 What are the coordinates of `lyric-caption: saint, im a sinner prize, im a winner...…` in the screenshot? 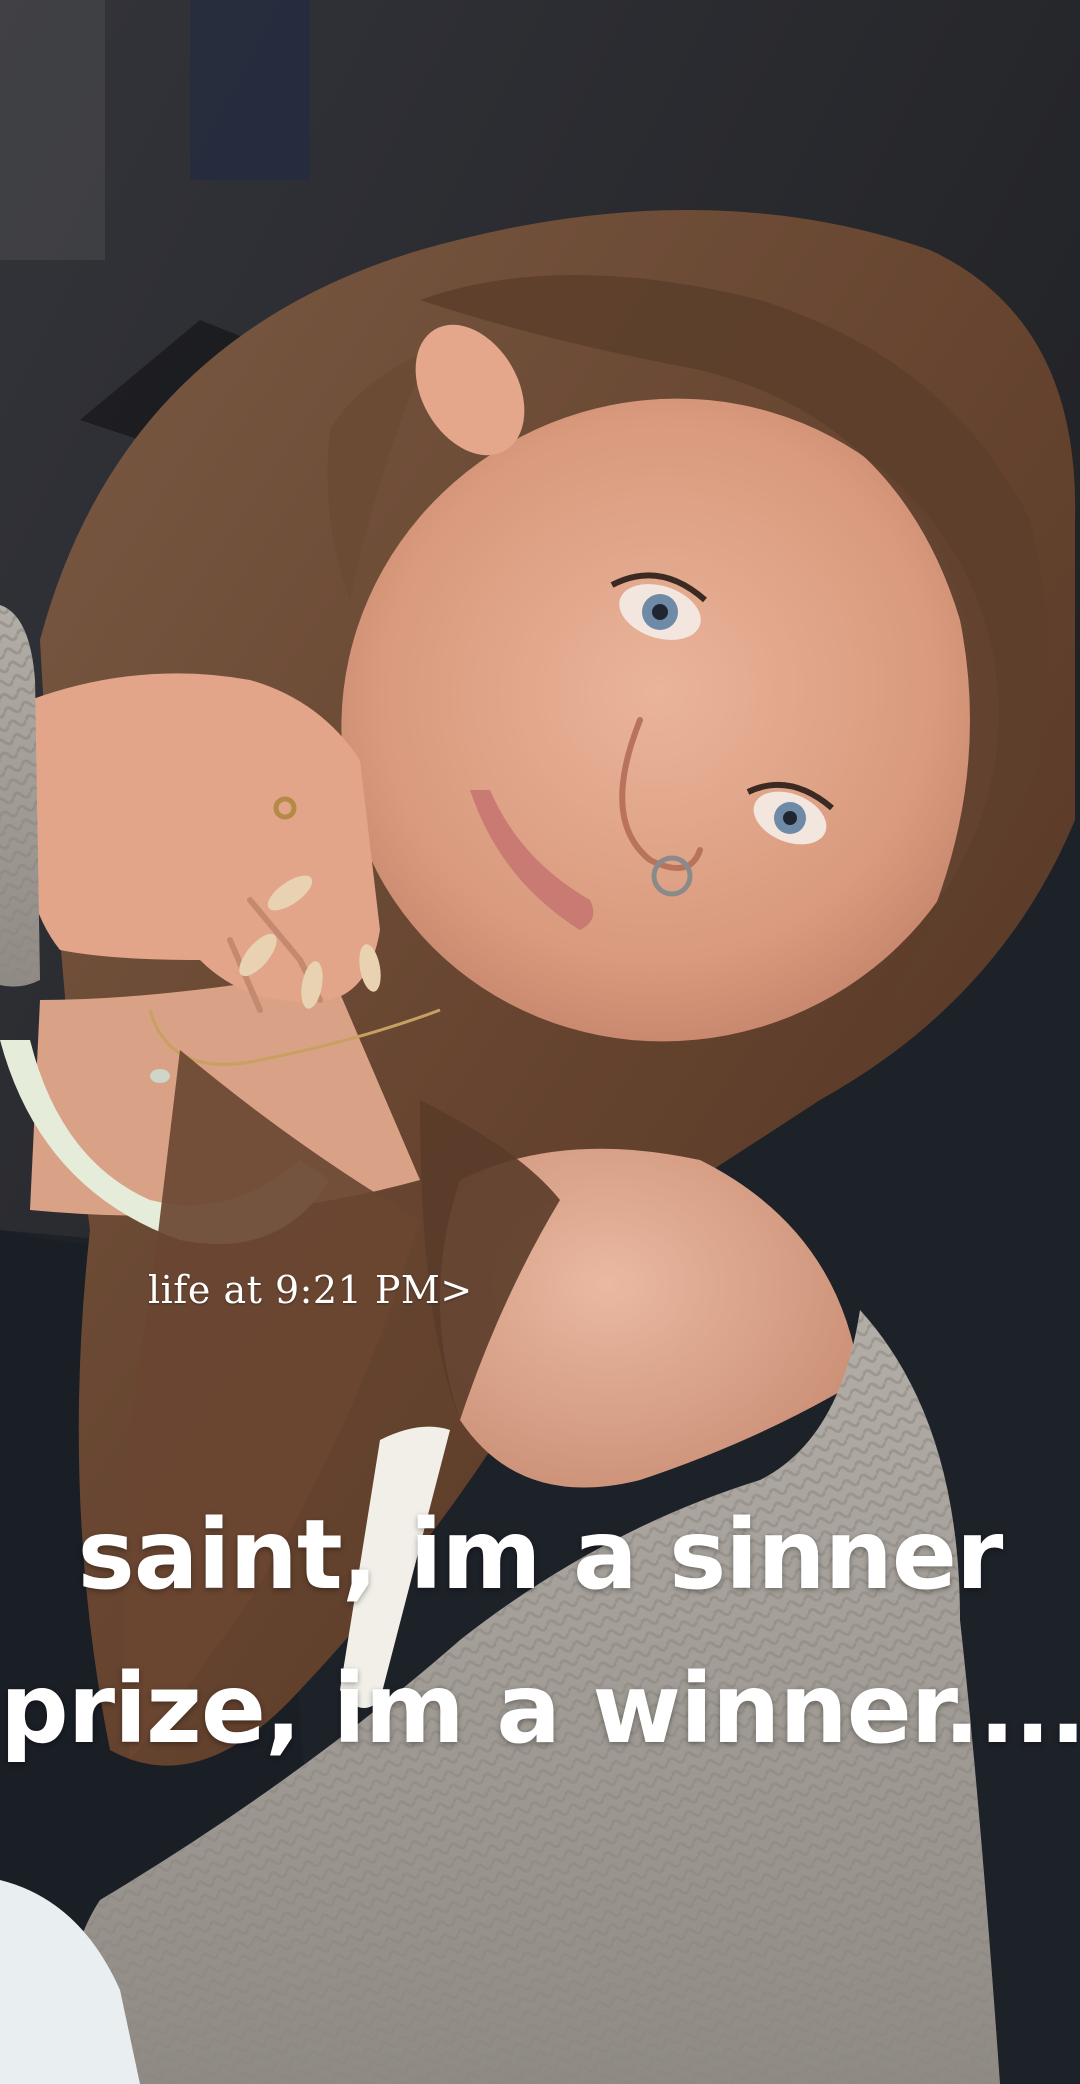 It's located at (540, 1632).